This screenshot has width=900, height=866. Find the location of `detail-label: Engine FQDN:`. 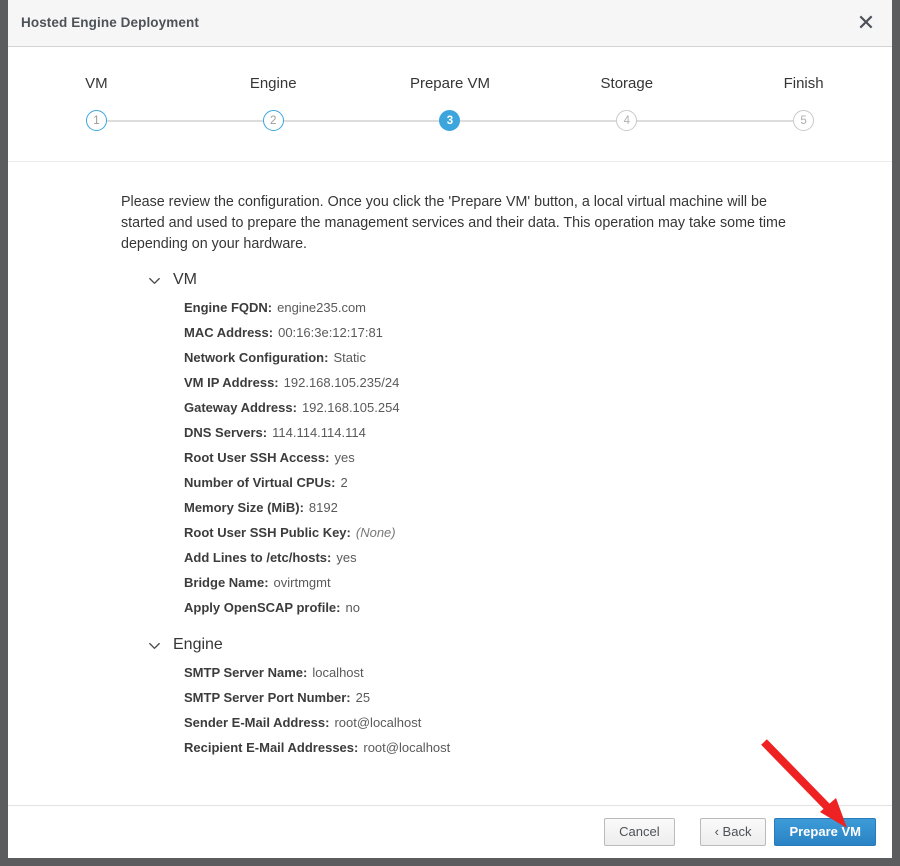

detail-label: Engine FQDN: is located at coordinates (228, 307).